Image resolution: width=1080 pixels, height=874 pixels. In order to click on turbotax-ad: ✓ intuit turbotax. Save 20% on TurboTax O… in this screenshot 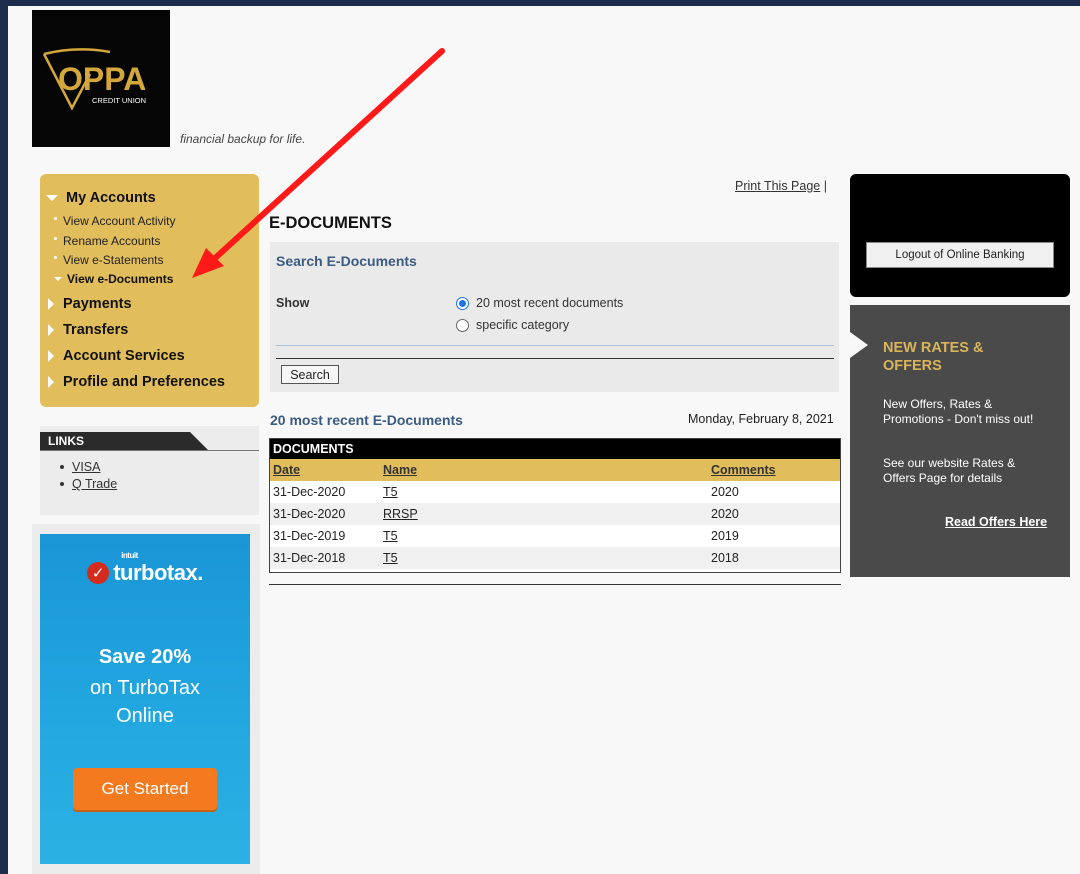, I will do `click(145, 699)`.